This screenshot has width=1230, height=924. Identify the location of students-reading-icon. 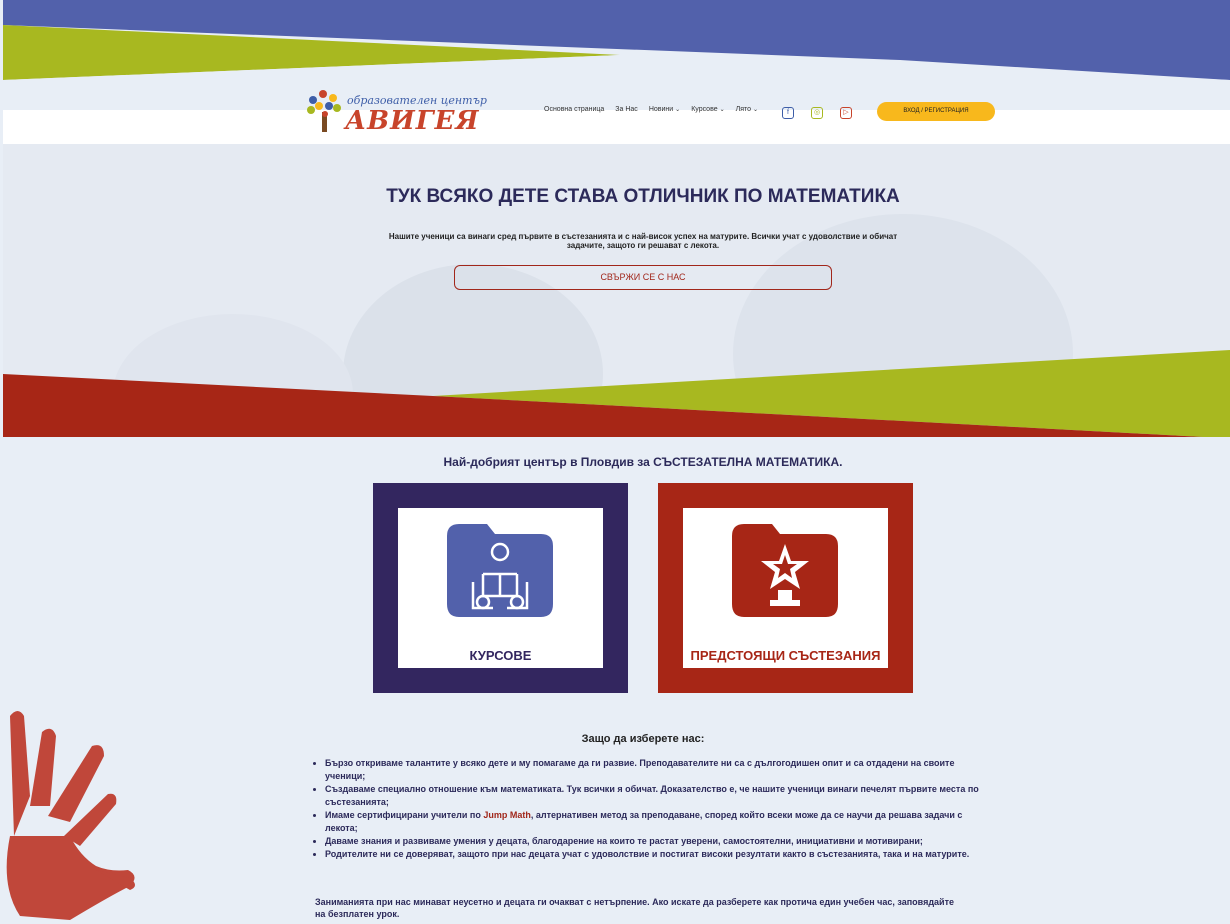
(500, 570).